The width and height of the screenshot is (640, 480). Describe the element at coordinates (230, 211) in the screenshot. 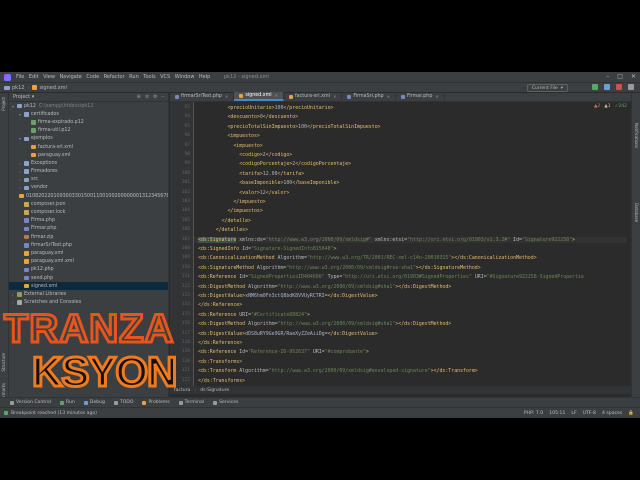

I see `code-line: </impuestos>` at that location.